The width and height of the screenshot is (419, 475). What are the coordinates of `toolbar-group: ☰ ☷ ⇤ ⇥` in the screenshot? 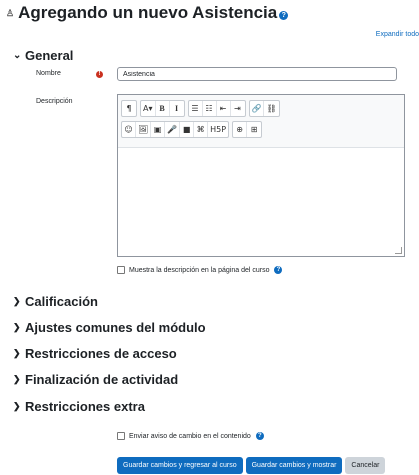 It's located at (216, 108).